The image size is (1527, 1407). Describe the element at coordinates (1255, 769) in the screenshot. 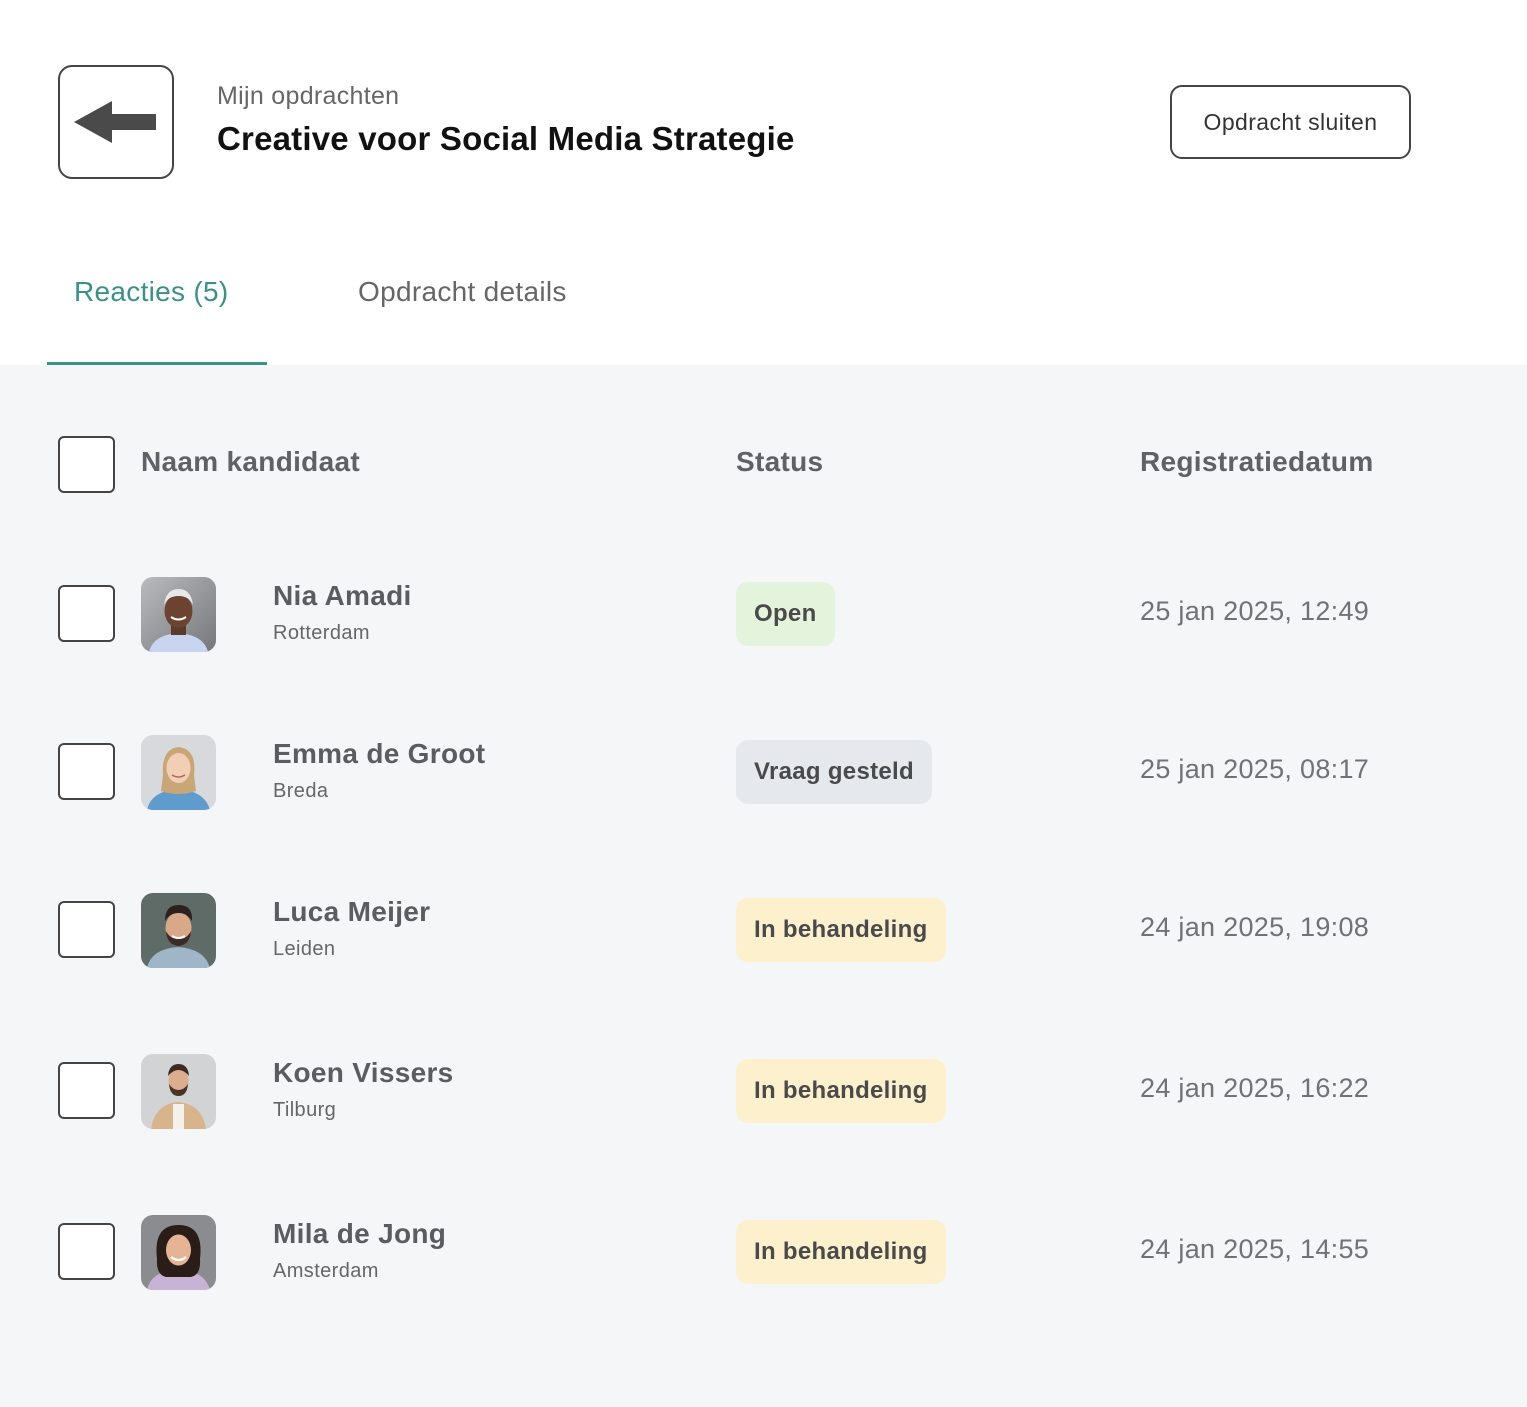

I see `registration-date: 25 jan 2025, 08:17` at that location.